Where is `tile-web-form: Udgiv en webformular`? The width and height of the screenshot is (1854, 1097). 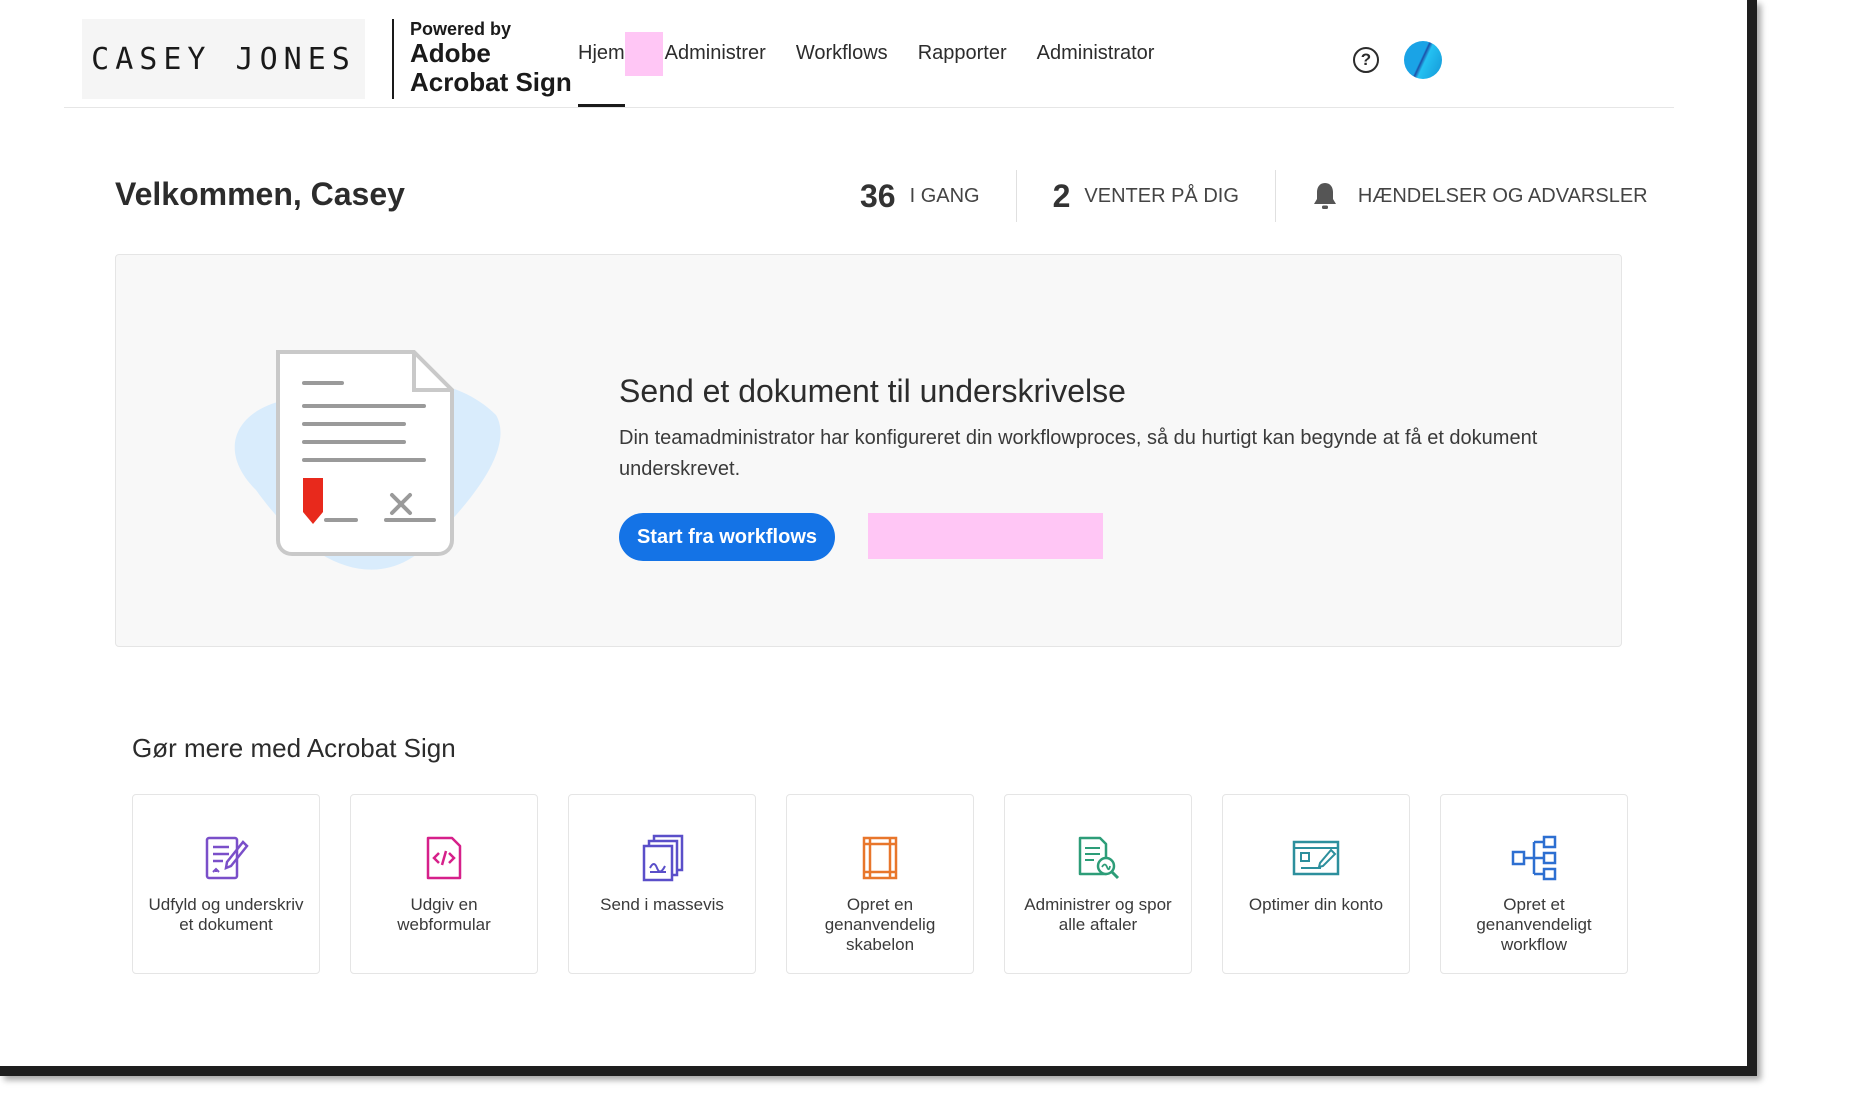
tile-web-form: Udgiv en webformular is located at coordinates (444, 884).